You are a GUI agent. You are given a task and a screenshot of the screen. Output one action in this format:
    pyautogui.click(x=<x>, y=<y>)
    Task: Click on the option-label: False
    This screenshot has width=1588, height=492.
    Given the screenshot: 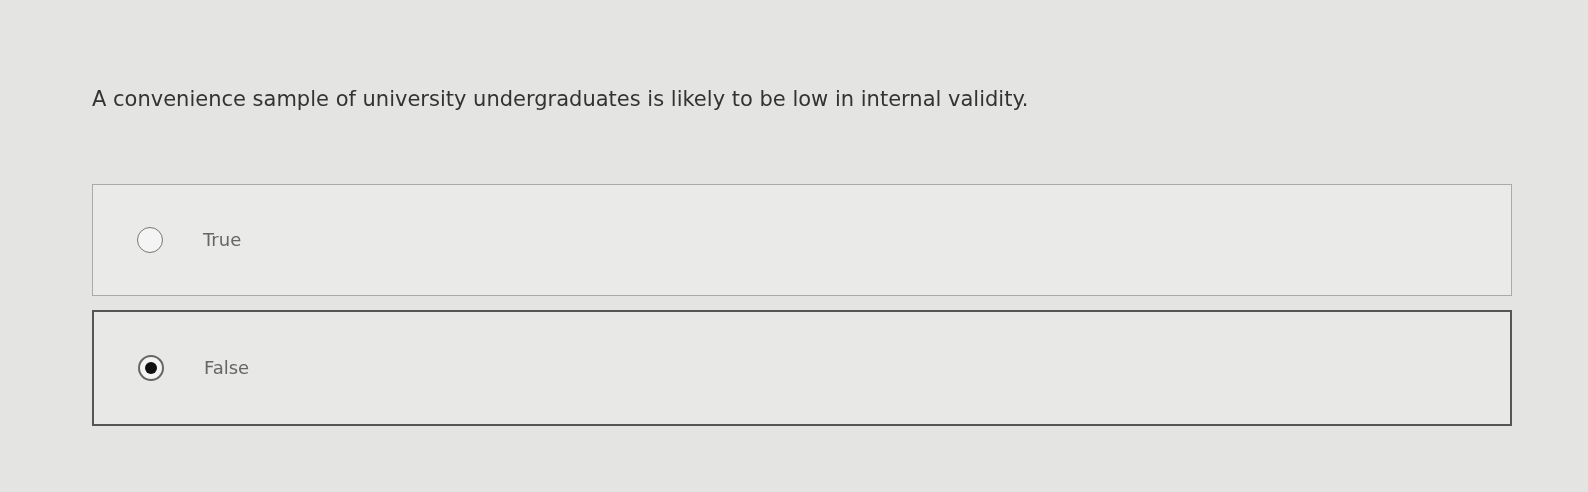 What is the action you would take?
    pyautogui.click(x=227, y=368)
    